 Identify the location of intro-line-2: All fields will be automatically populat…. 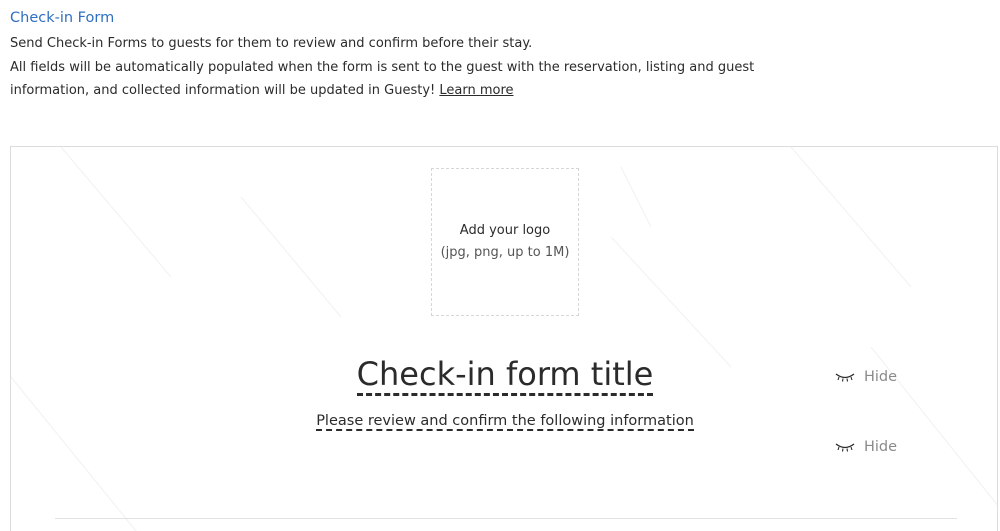
(395, 79).